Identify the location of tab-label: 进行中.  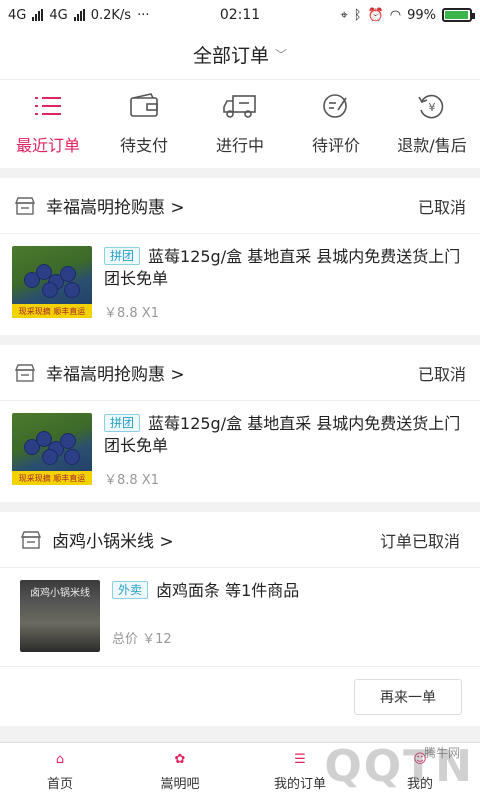
(239, 145).